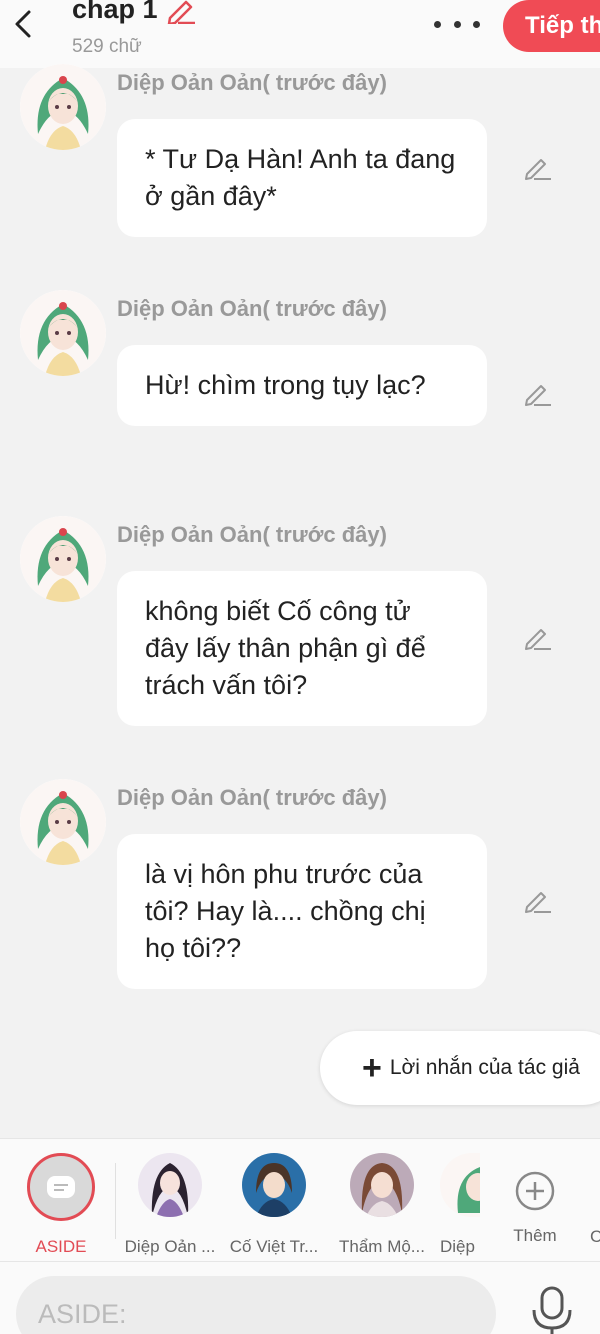 The image size is (600, 1334). Describe the element at coordinates (595, 1236) in the screenshot. I see `character-name: C` at that location.